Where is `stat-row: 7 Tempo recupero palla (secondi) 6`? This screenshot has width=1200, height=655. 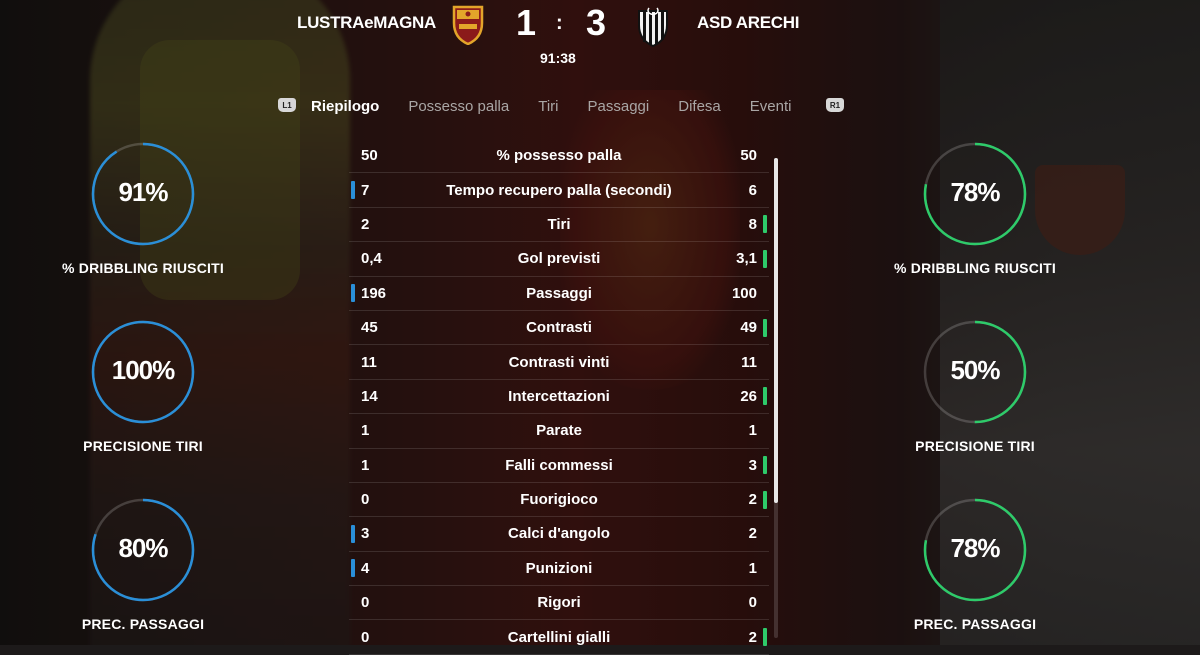 stat-row: 7 Tempo recupero palla (secondi) 6 is located at coordinates (559, 190).